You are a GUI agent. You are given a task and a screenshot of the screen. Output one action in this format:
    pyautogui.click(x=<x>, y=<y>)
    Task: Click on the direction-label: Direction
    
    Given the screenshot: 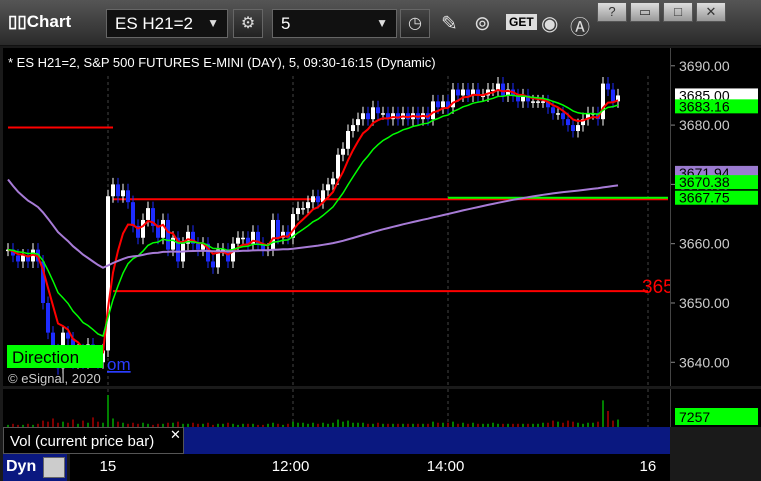 What is the action you would take?
    pyautogui.click(x=45, y=357)
    